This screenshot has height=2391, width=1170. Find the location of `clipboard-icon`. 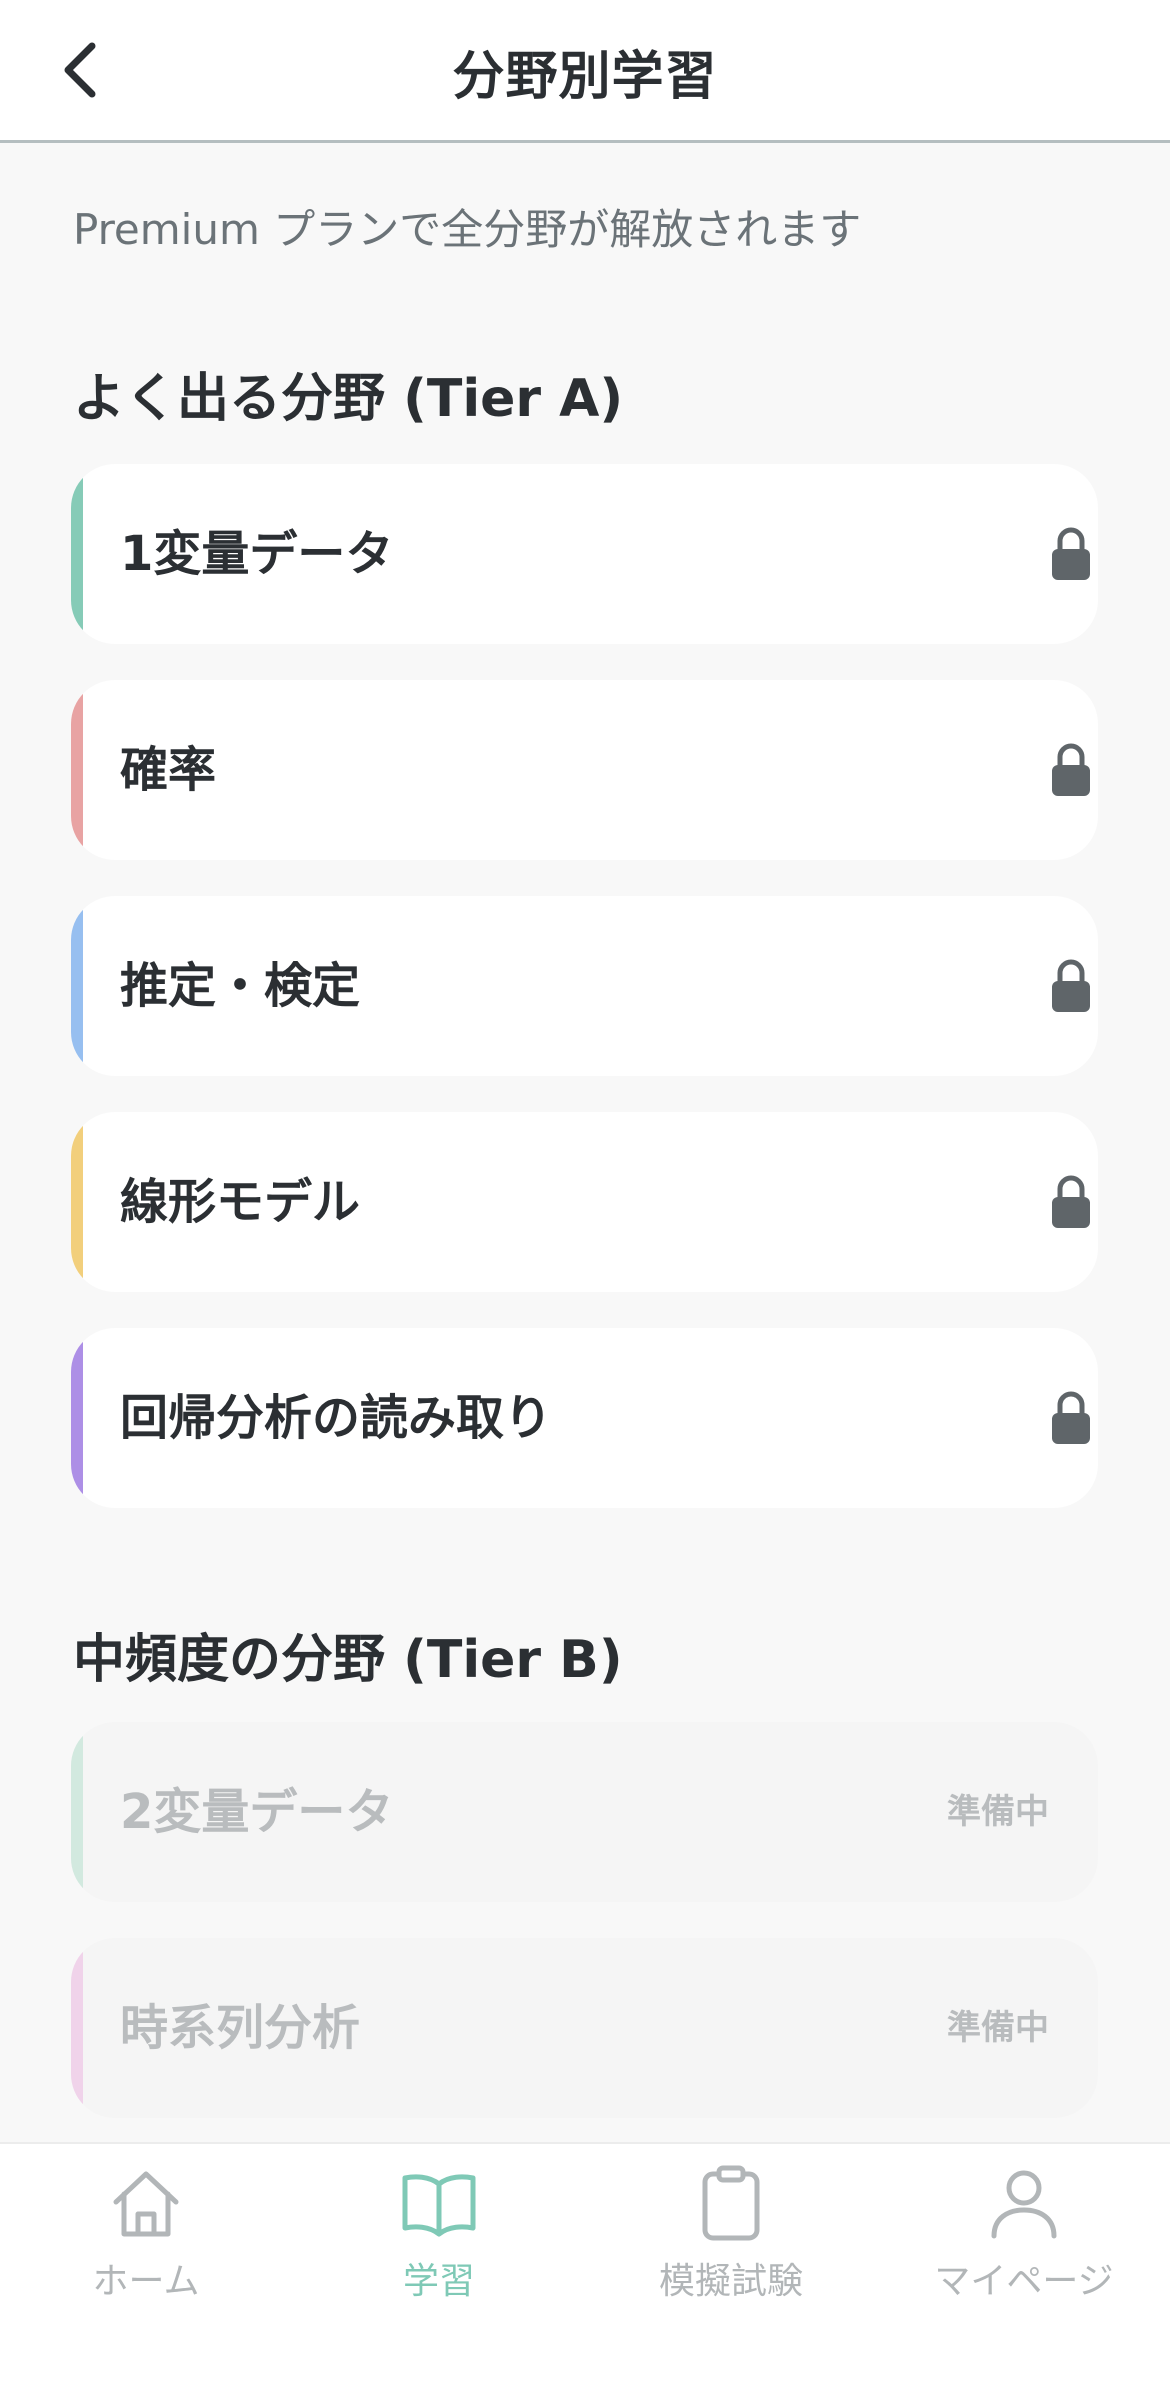

clipboard-icon is located at coordinates (731, 2203).